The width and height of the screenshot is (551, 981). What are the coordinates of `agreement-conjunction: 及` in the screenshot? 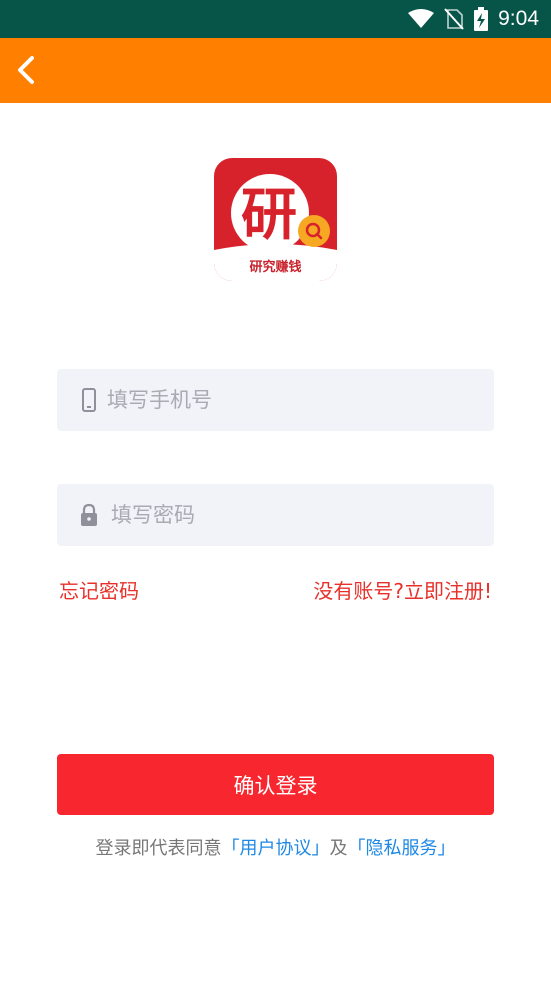 It's located at (338, 848).